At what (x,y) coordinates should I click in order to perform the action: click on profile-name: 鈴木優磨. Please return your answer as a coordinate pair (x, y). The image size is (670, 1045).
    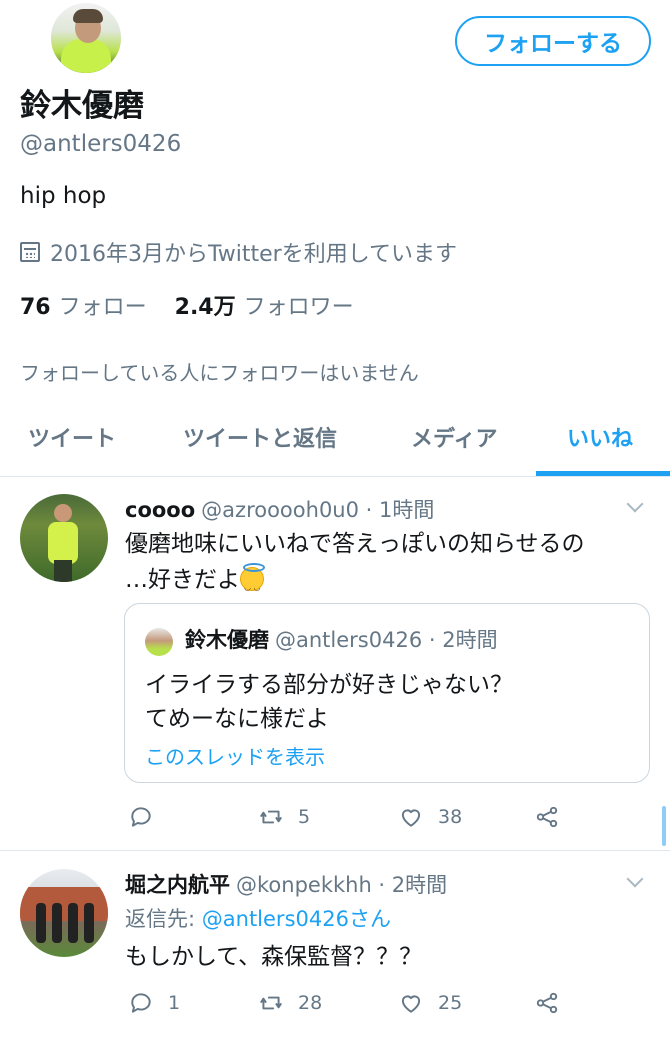
    Looking at the image, I should click on (82, 106).